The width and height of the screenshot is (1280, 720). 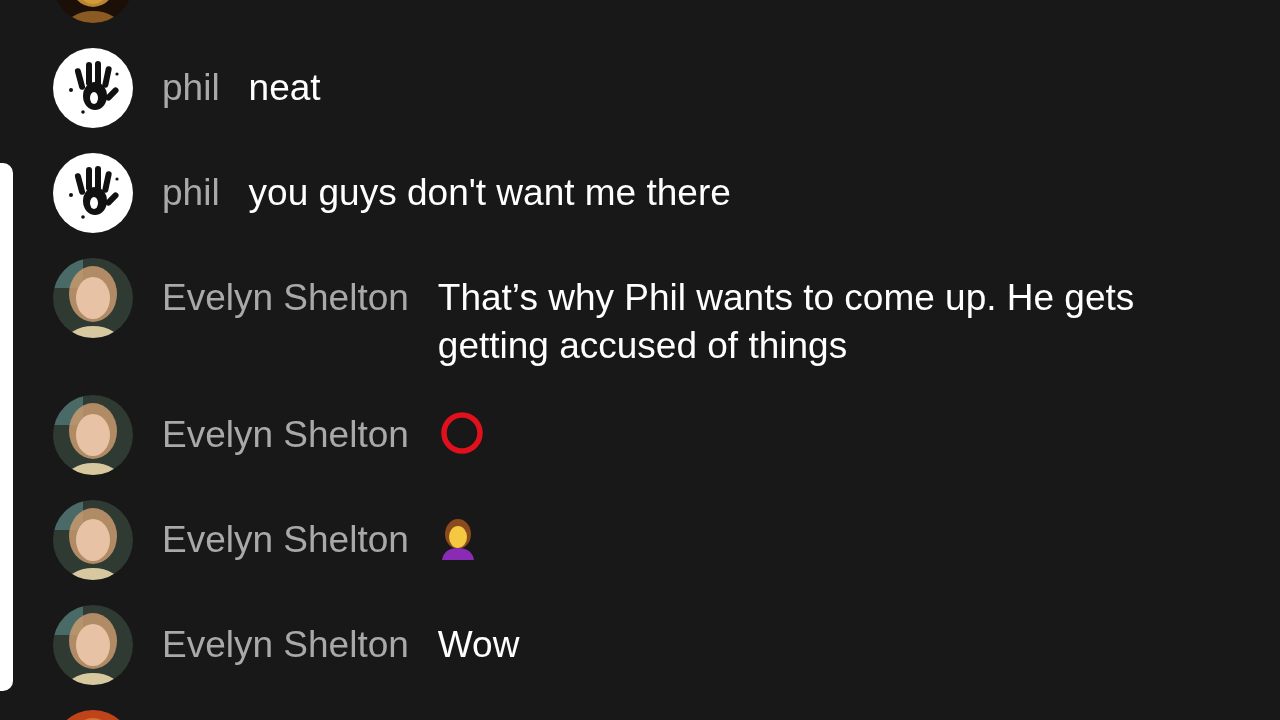 I want to click on message-text: you guys don't want me there, so click(x=489, y=192).